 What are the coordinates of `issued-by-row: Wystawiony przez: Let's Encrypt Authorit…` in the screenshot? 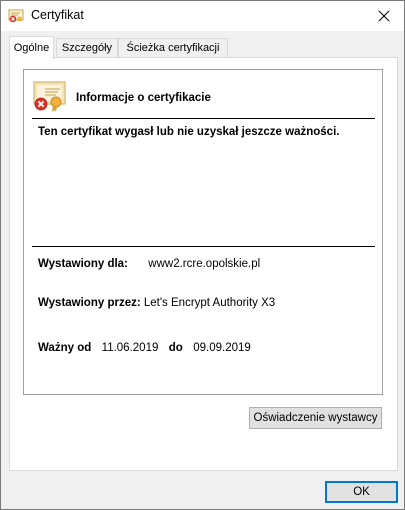 It's located at (156, 303).